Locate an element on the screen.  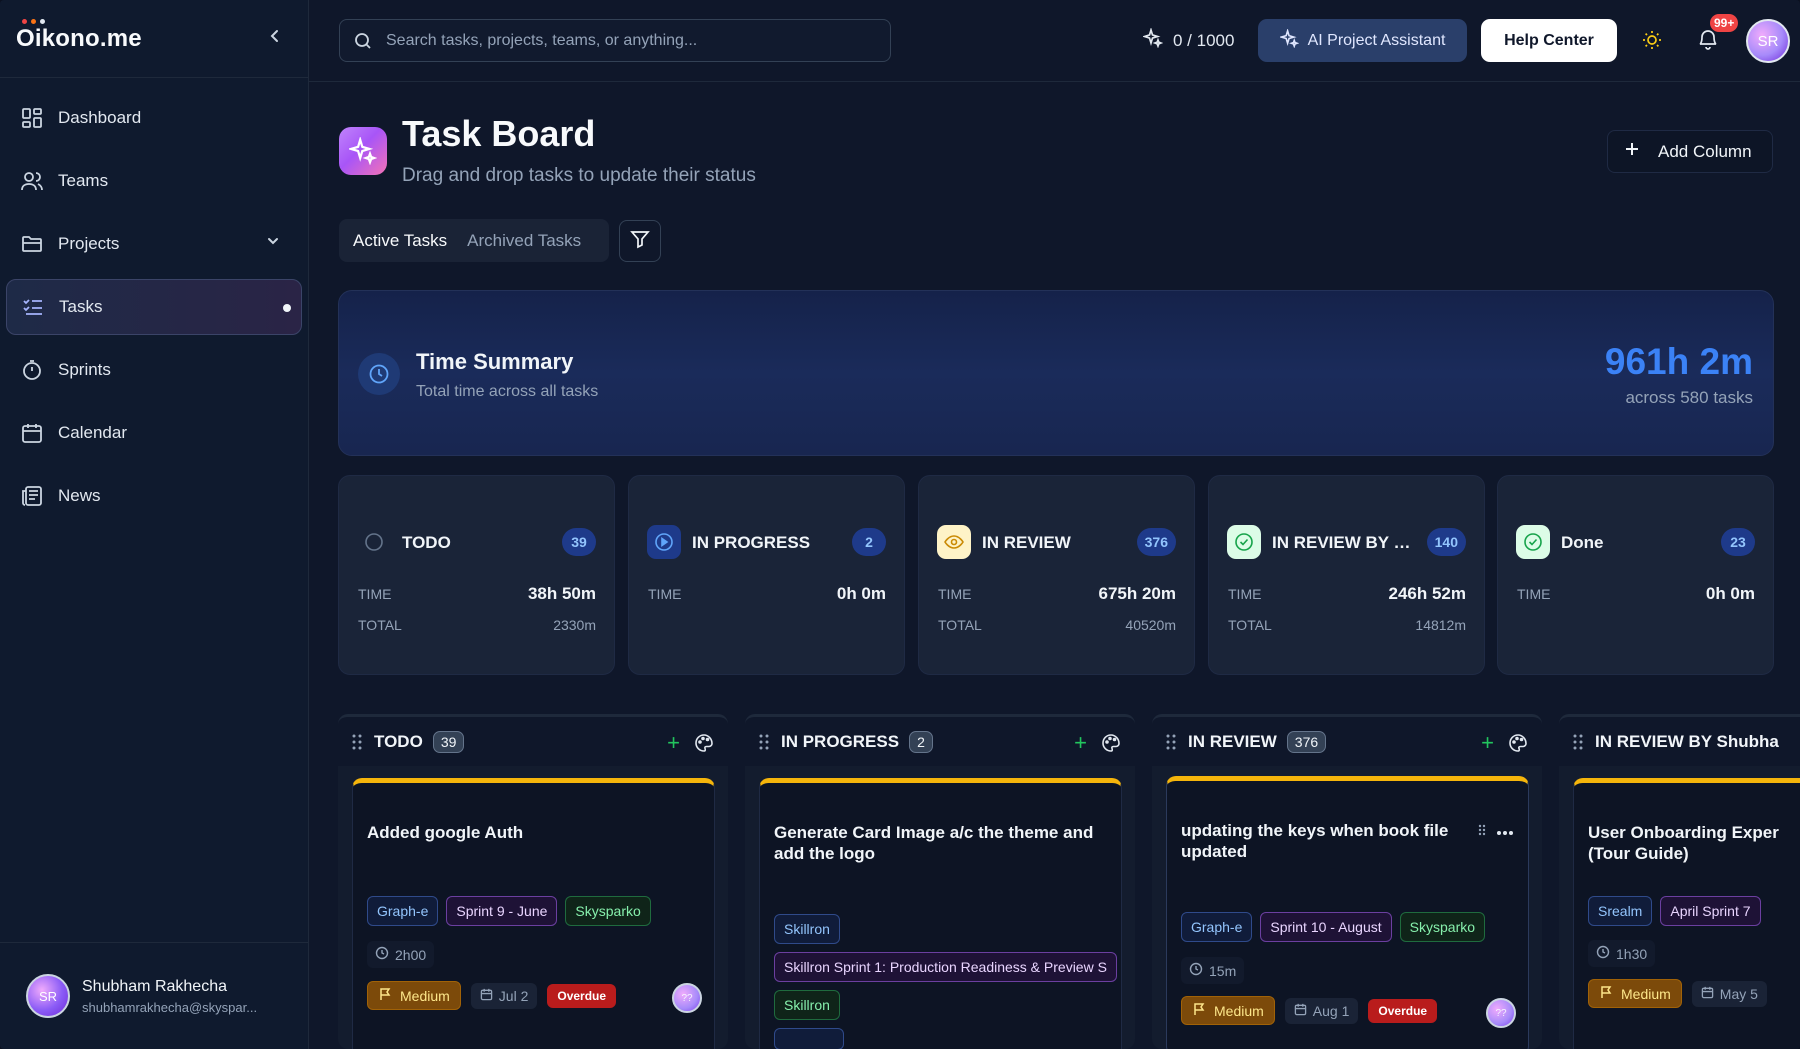
stat-time-label: TIME is located at coordinates (375, 594).